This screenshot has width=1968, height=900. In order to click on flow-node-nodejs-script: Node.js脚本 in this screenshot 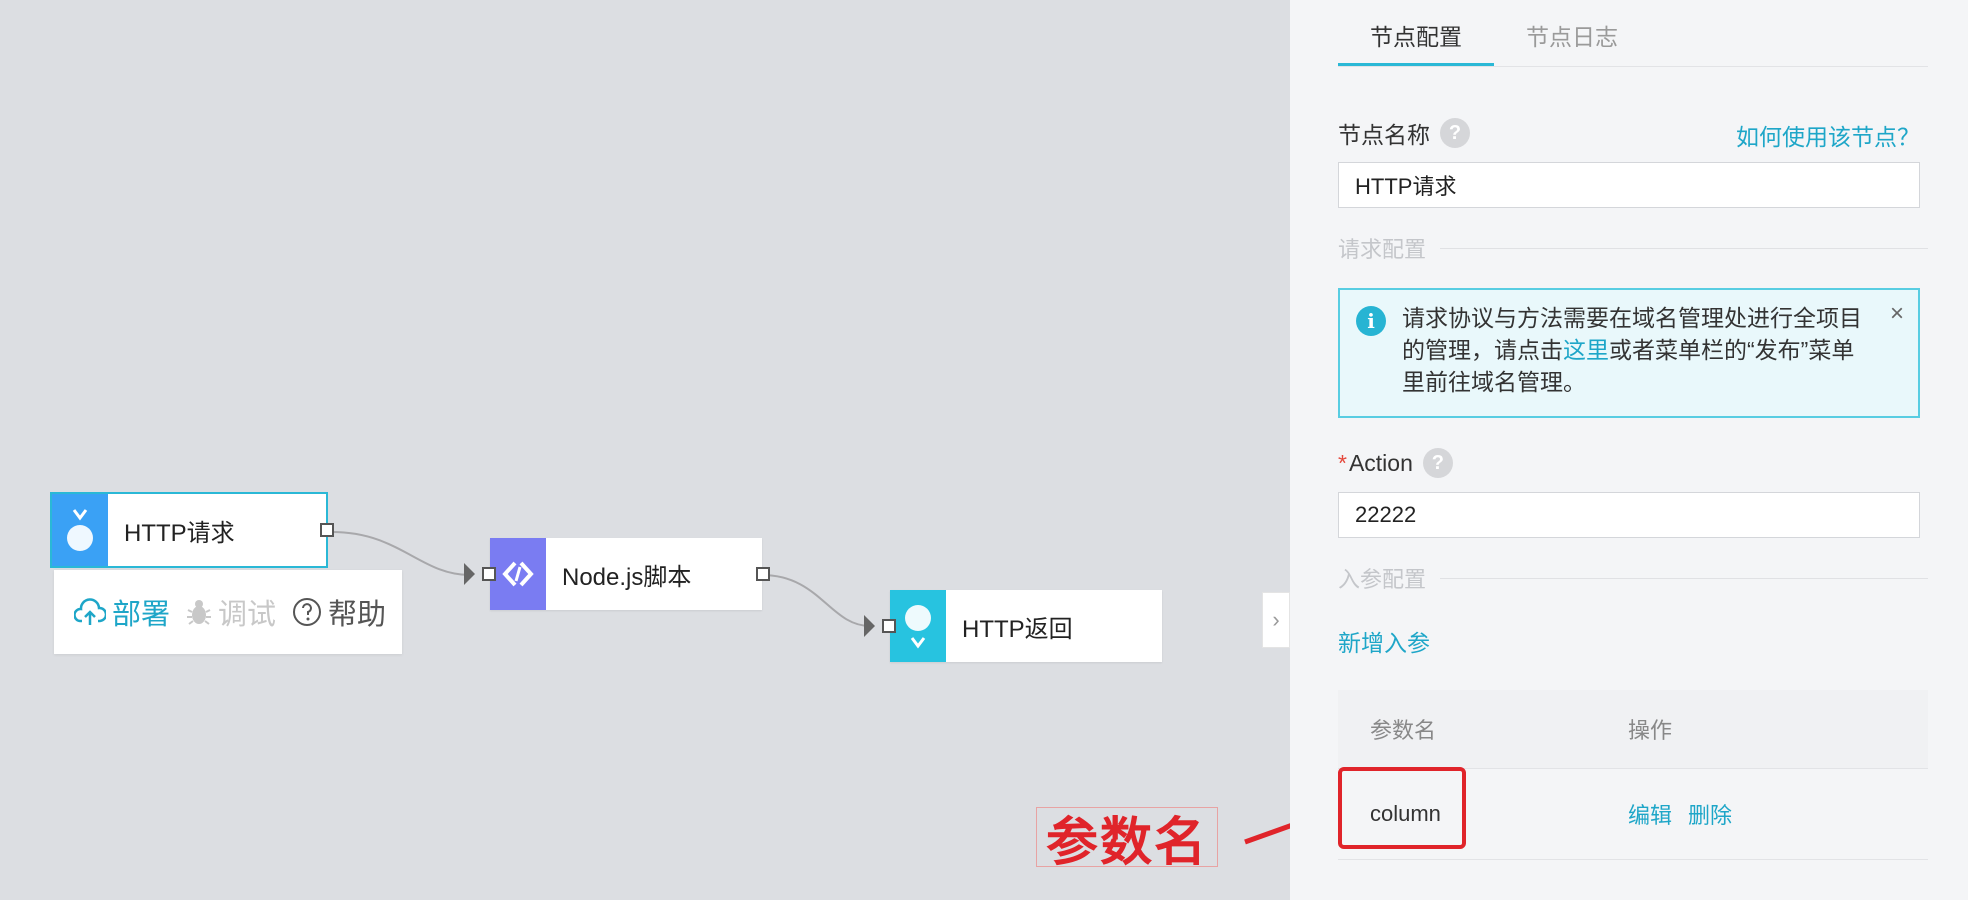, I will do `click(617, 574)`.